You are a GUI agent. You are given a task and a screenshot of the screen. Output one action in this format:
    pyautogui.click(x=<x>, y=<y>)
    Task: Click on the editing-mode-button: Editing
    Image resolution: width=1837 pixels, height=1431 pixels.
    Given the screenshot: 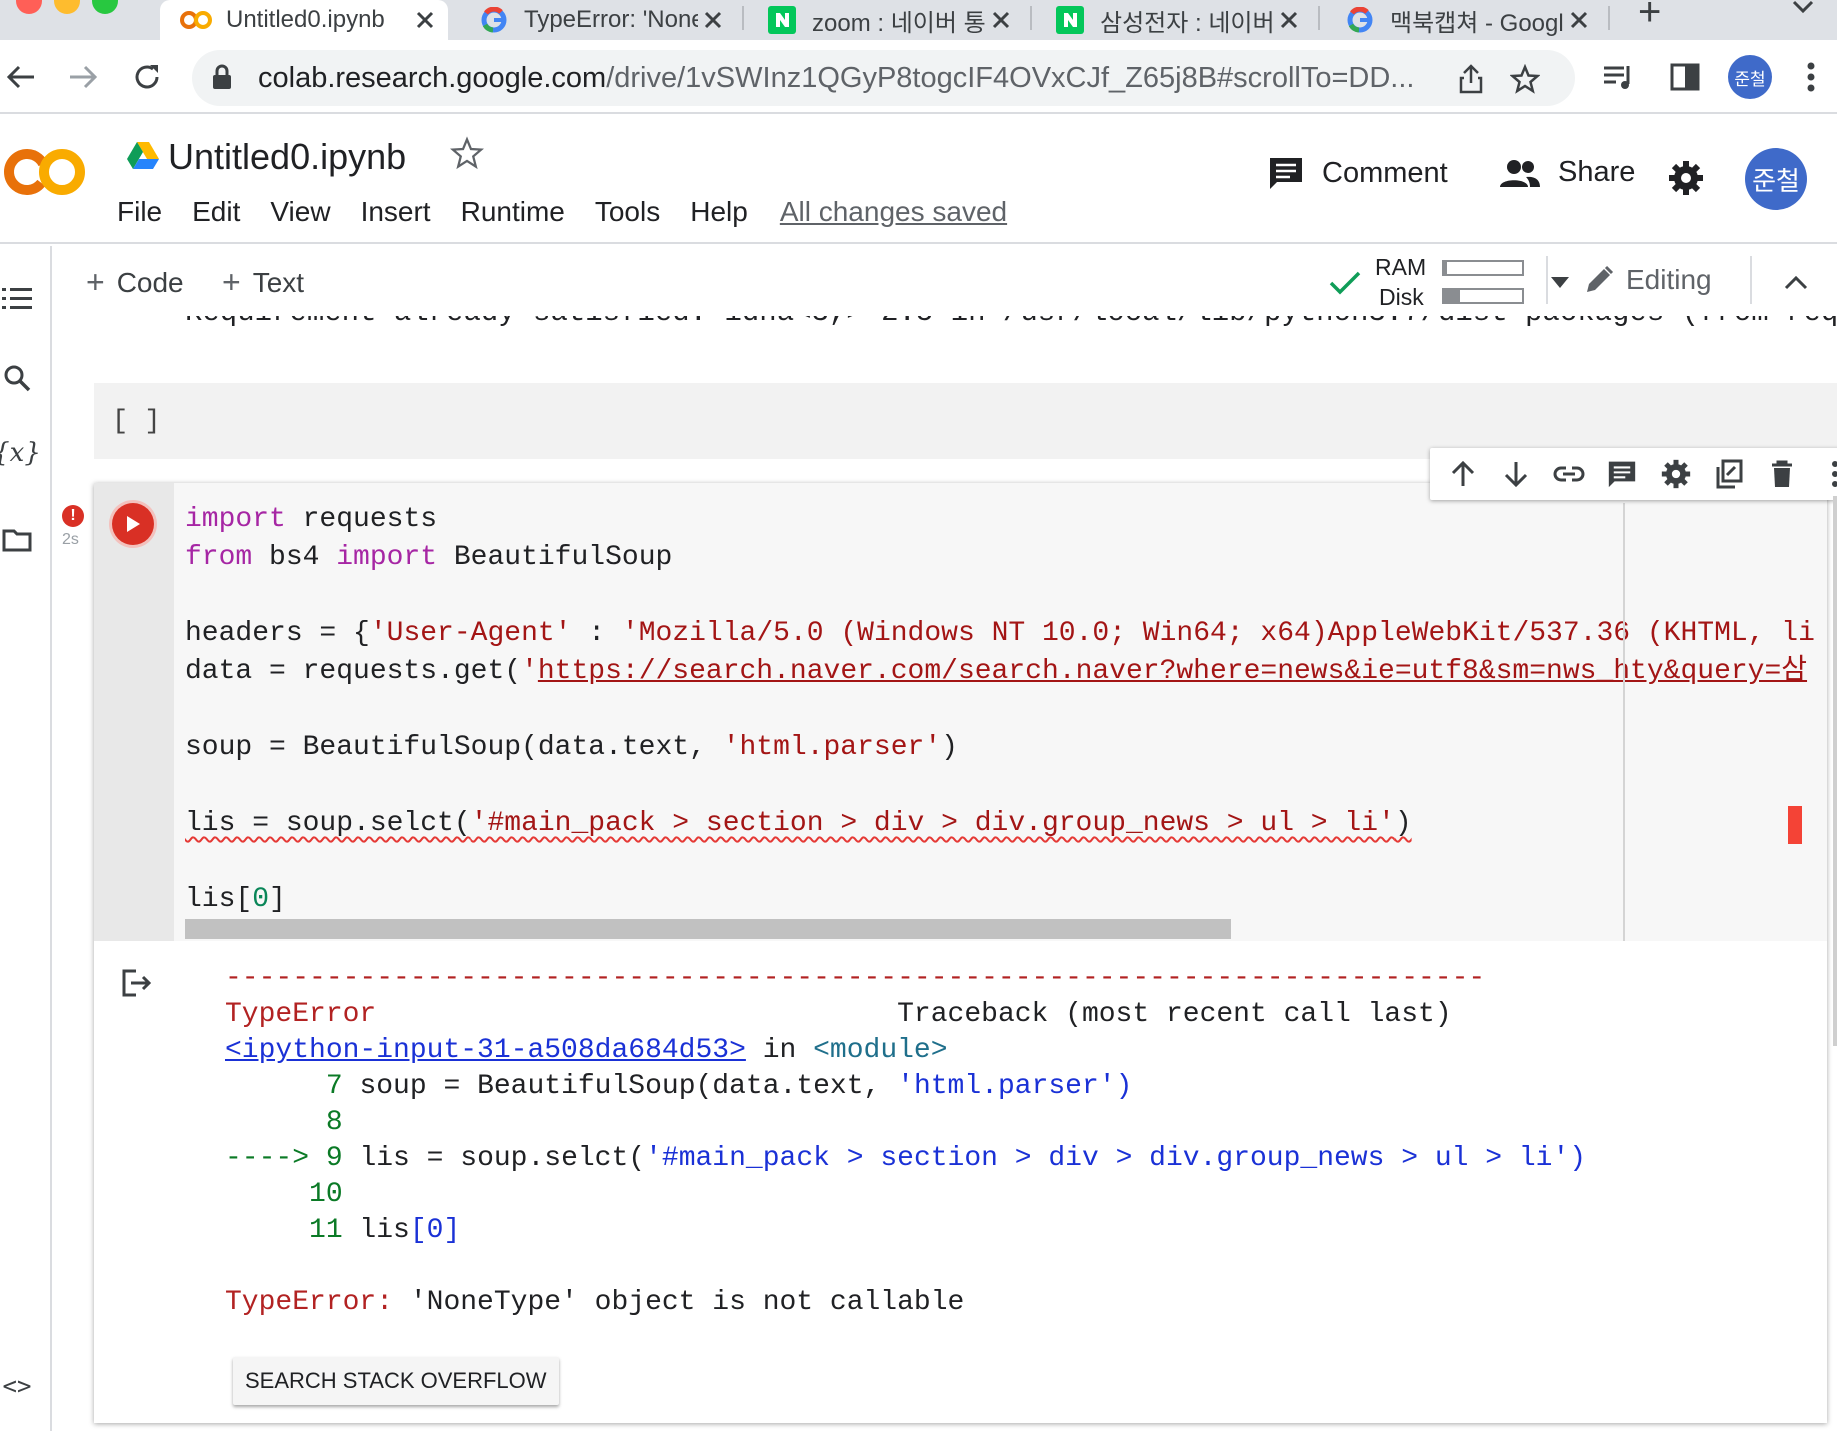 What is the action you would take?
    pyautogui.click(x=1648, y=280)
    